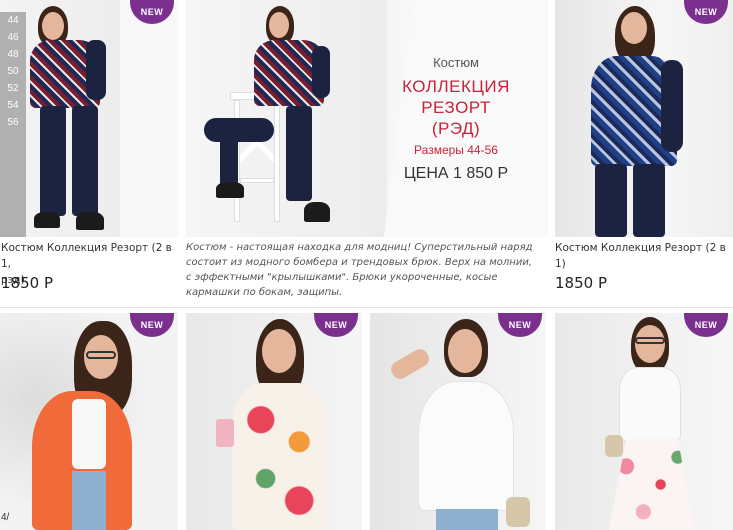 The width and height of the screenshot is (733, 530). What do you see at coordinates (13, 105) in the screenshot?
I see `size-option: 54` at bounding box center [13, 105].